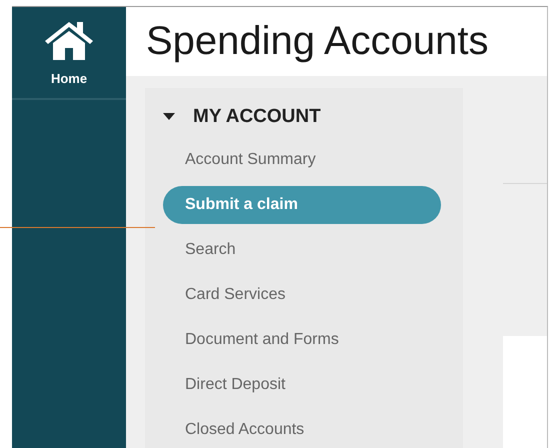 The height and width of the screenshot is (448, 552). Describe the element at coordinates (302, 250) in the screenshot. I see `menu-item: Search` at that location.